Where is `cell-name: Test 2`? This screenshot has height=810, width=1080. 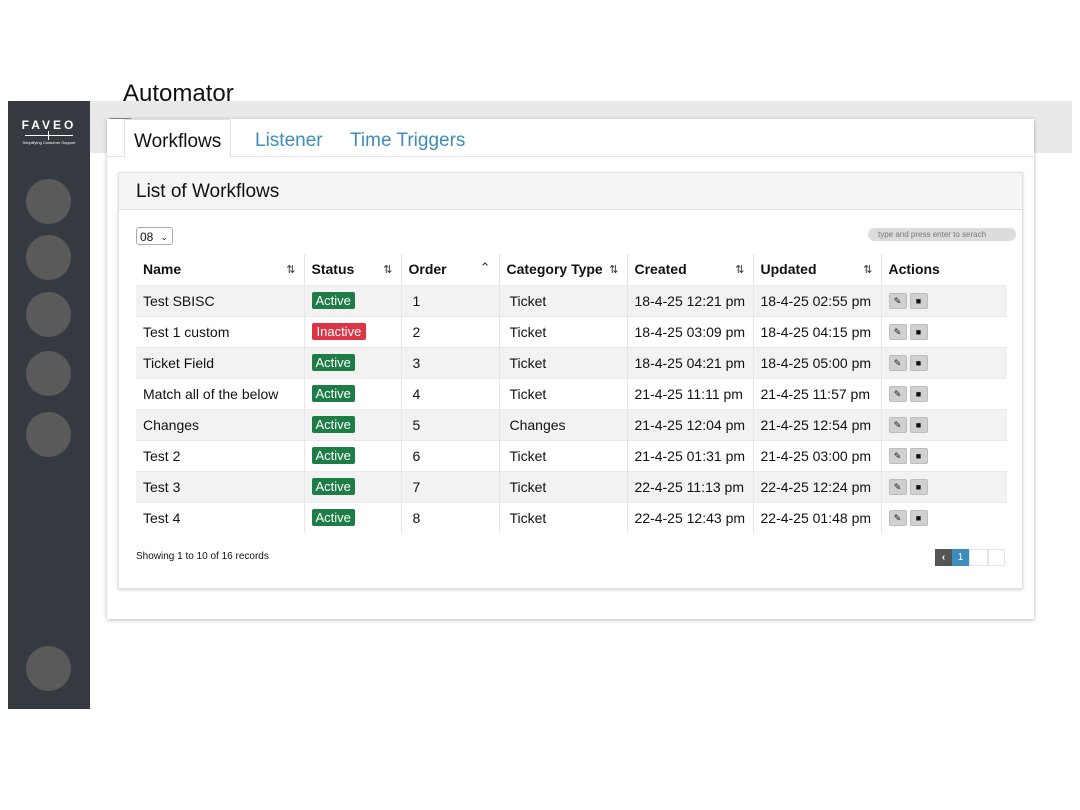
cell-name: Test 2 is located at coordinates (220, 455).